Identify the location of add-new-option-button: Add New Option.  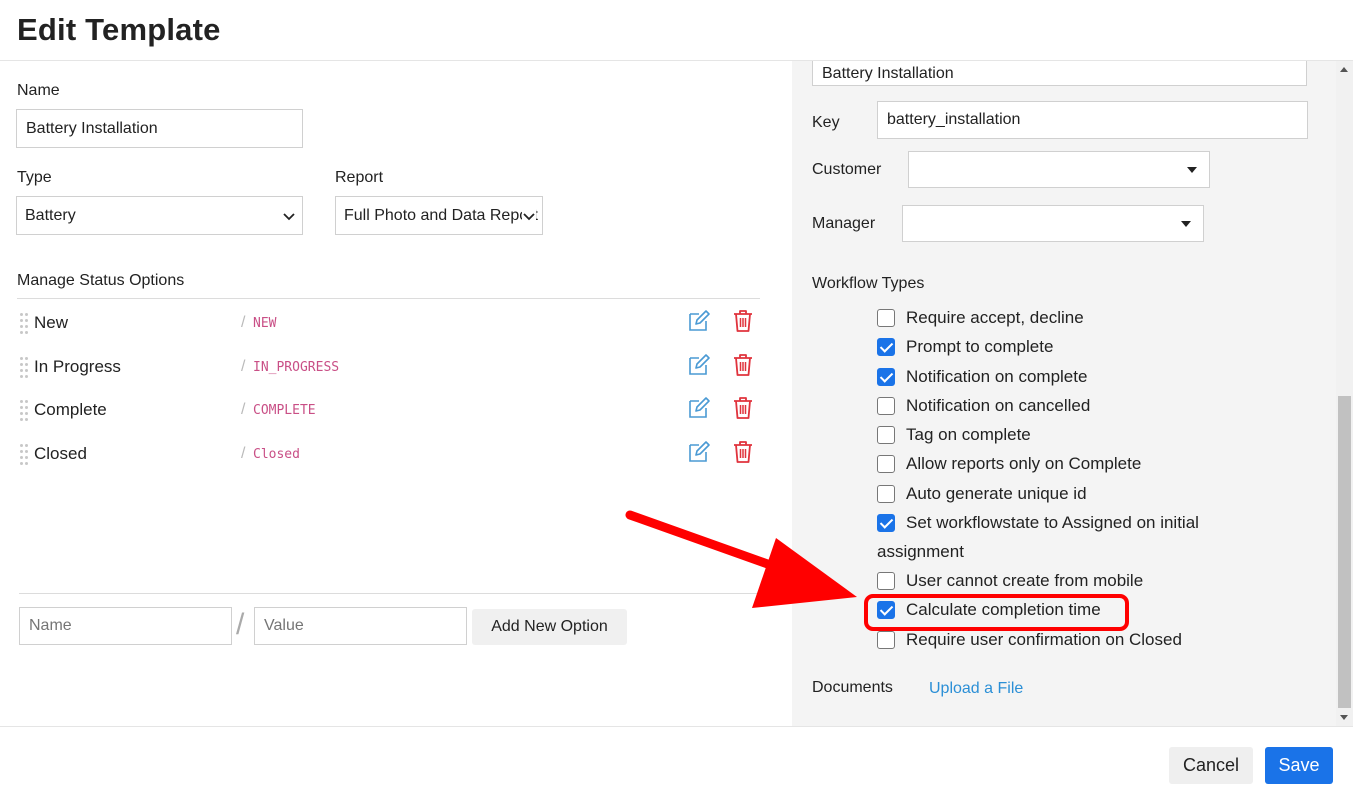
(549, 627).